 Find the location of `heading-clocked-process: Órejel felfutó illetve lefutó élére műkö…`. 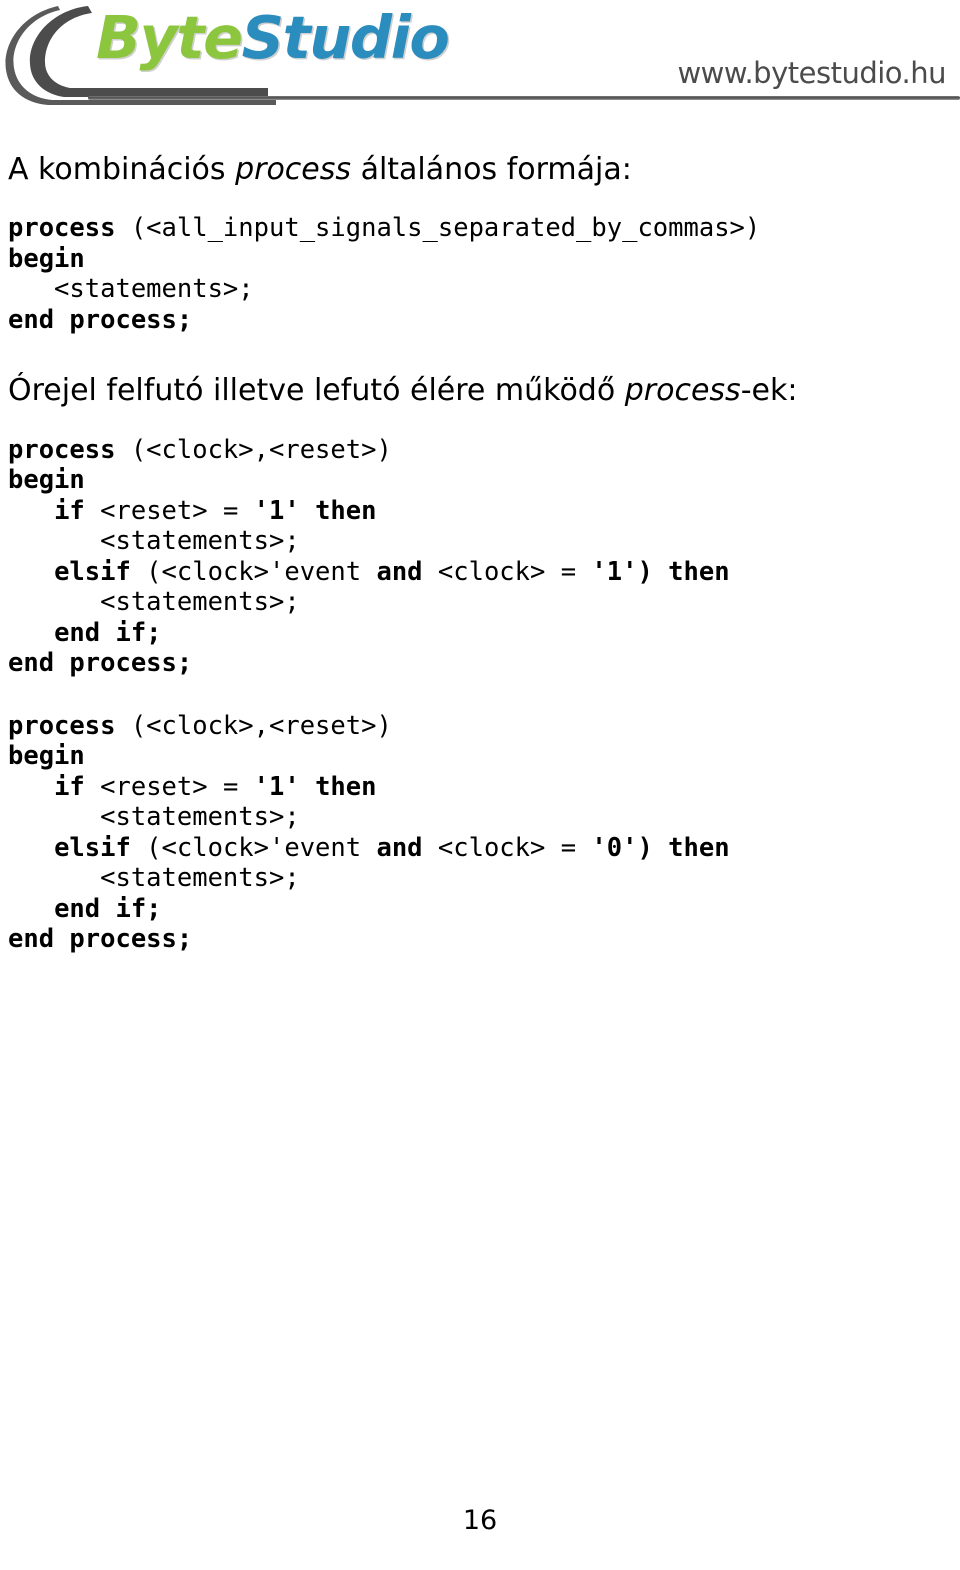

heading-clocked-process: Órejel felfutó illetve lefutó élére műkö… is located at coordinates (480, 390).